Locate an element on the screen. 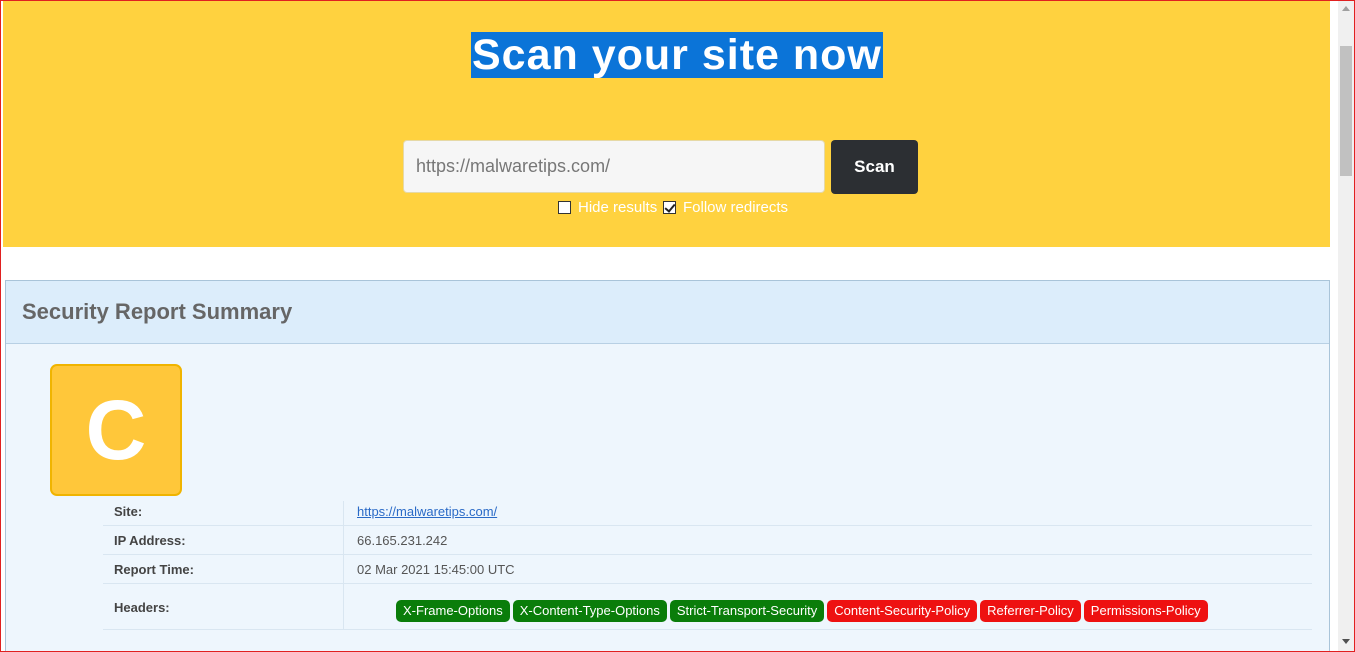 The width and height of the screenshot is (1355, 652). header-badge-x-content-type-options: X-Content-Type-Options is located at coordinates (589, 611).